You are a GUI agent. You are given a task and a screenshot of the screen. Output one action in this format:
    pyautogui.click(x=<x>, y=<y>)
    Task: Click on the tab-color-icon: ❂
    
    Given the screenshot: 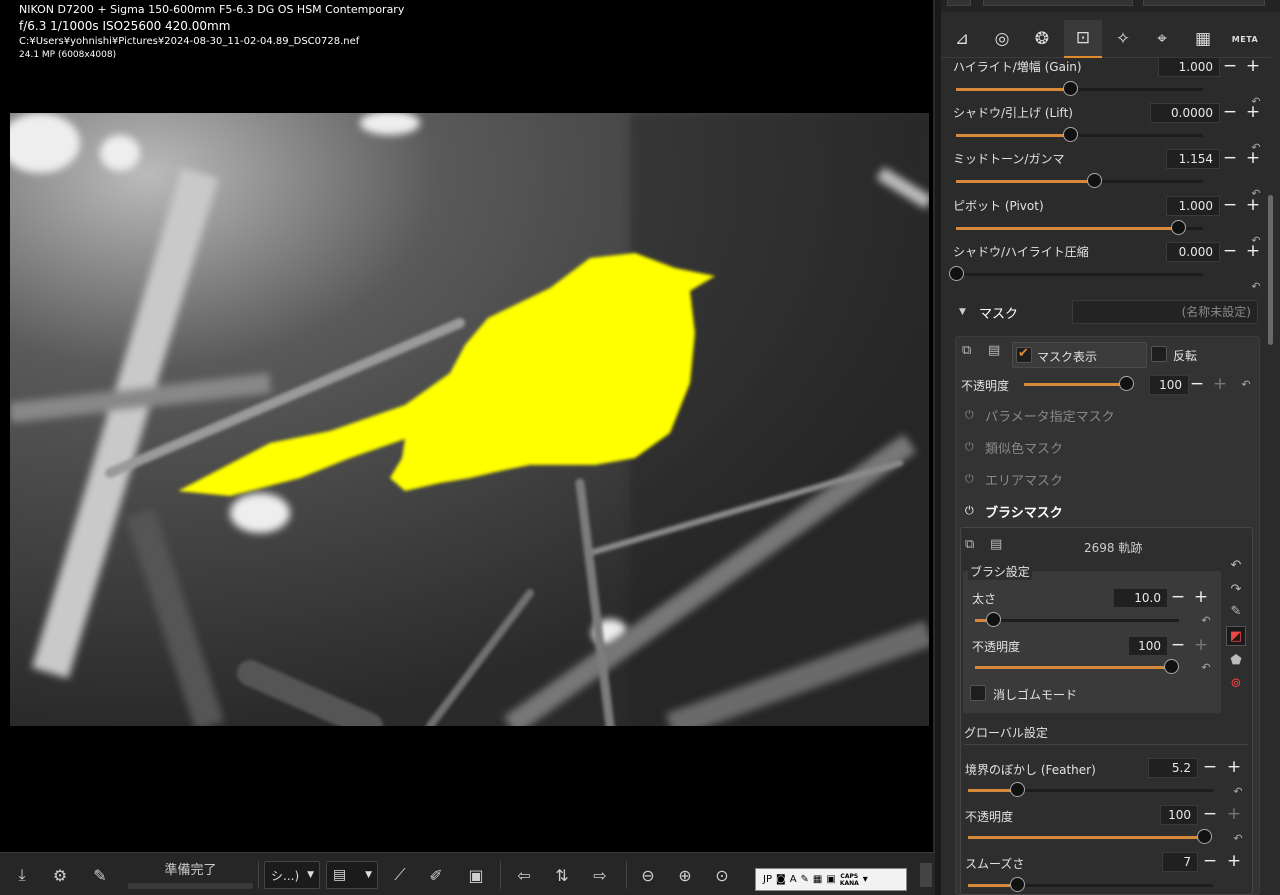 What is the action you would take?
    pyautogui.click(x=1042, y=39)
    